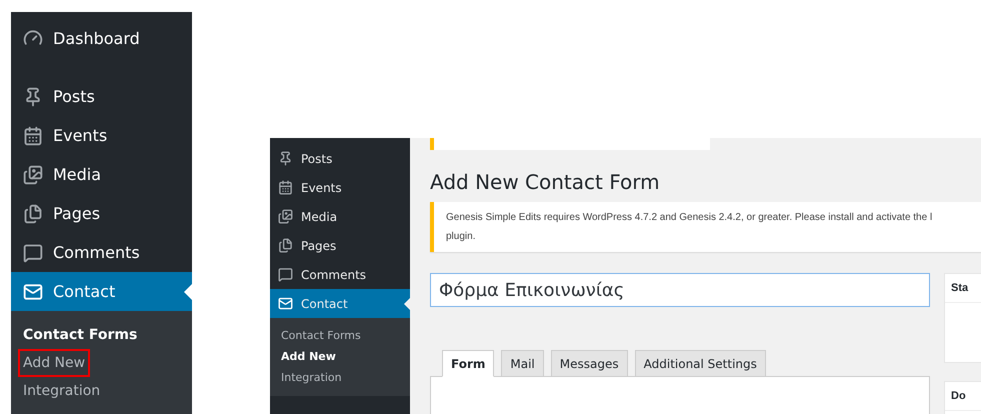 Image resolution: width=981 pixels, height=414 pixels. I want to click on notice-text: Genesis Simple Edits requires WordPress 4.7.2 and Genesis 2.4.2, or greater. Please install and activate the l plugin., so click(690, 227).